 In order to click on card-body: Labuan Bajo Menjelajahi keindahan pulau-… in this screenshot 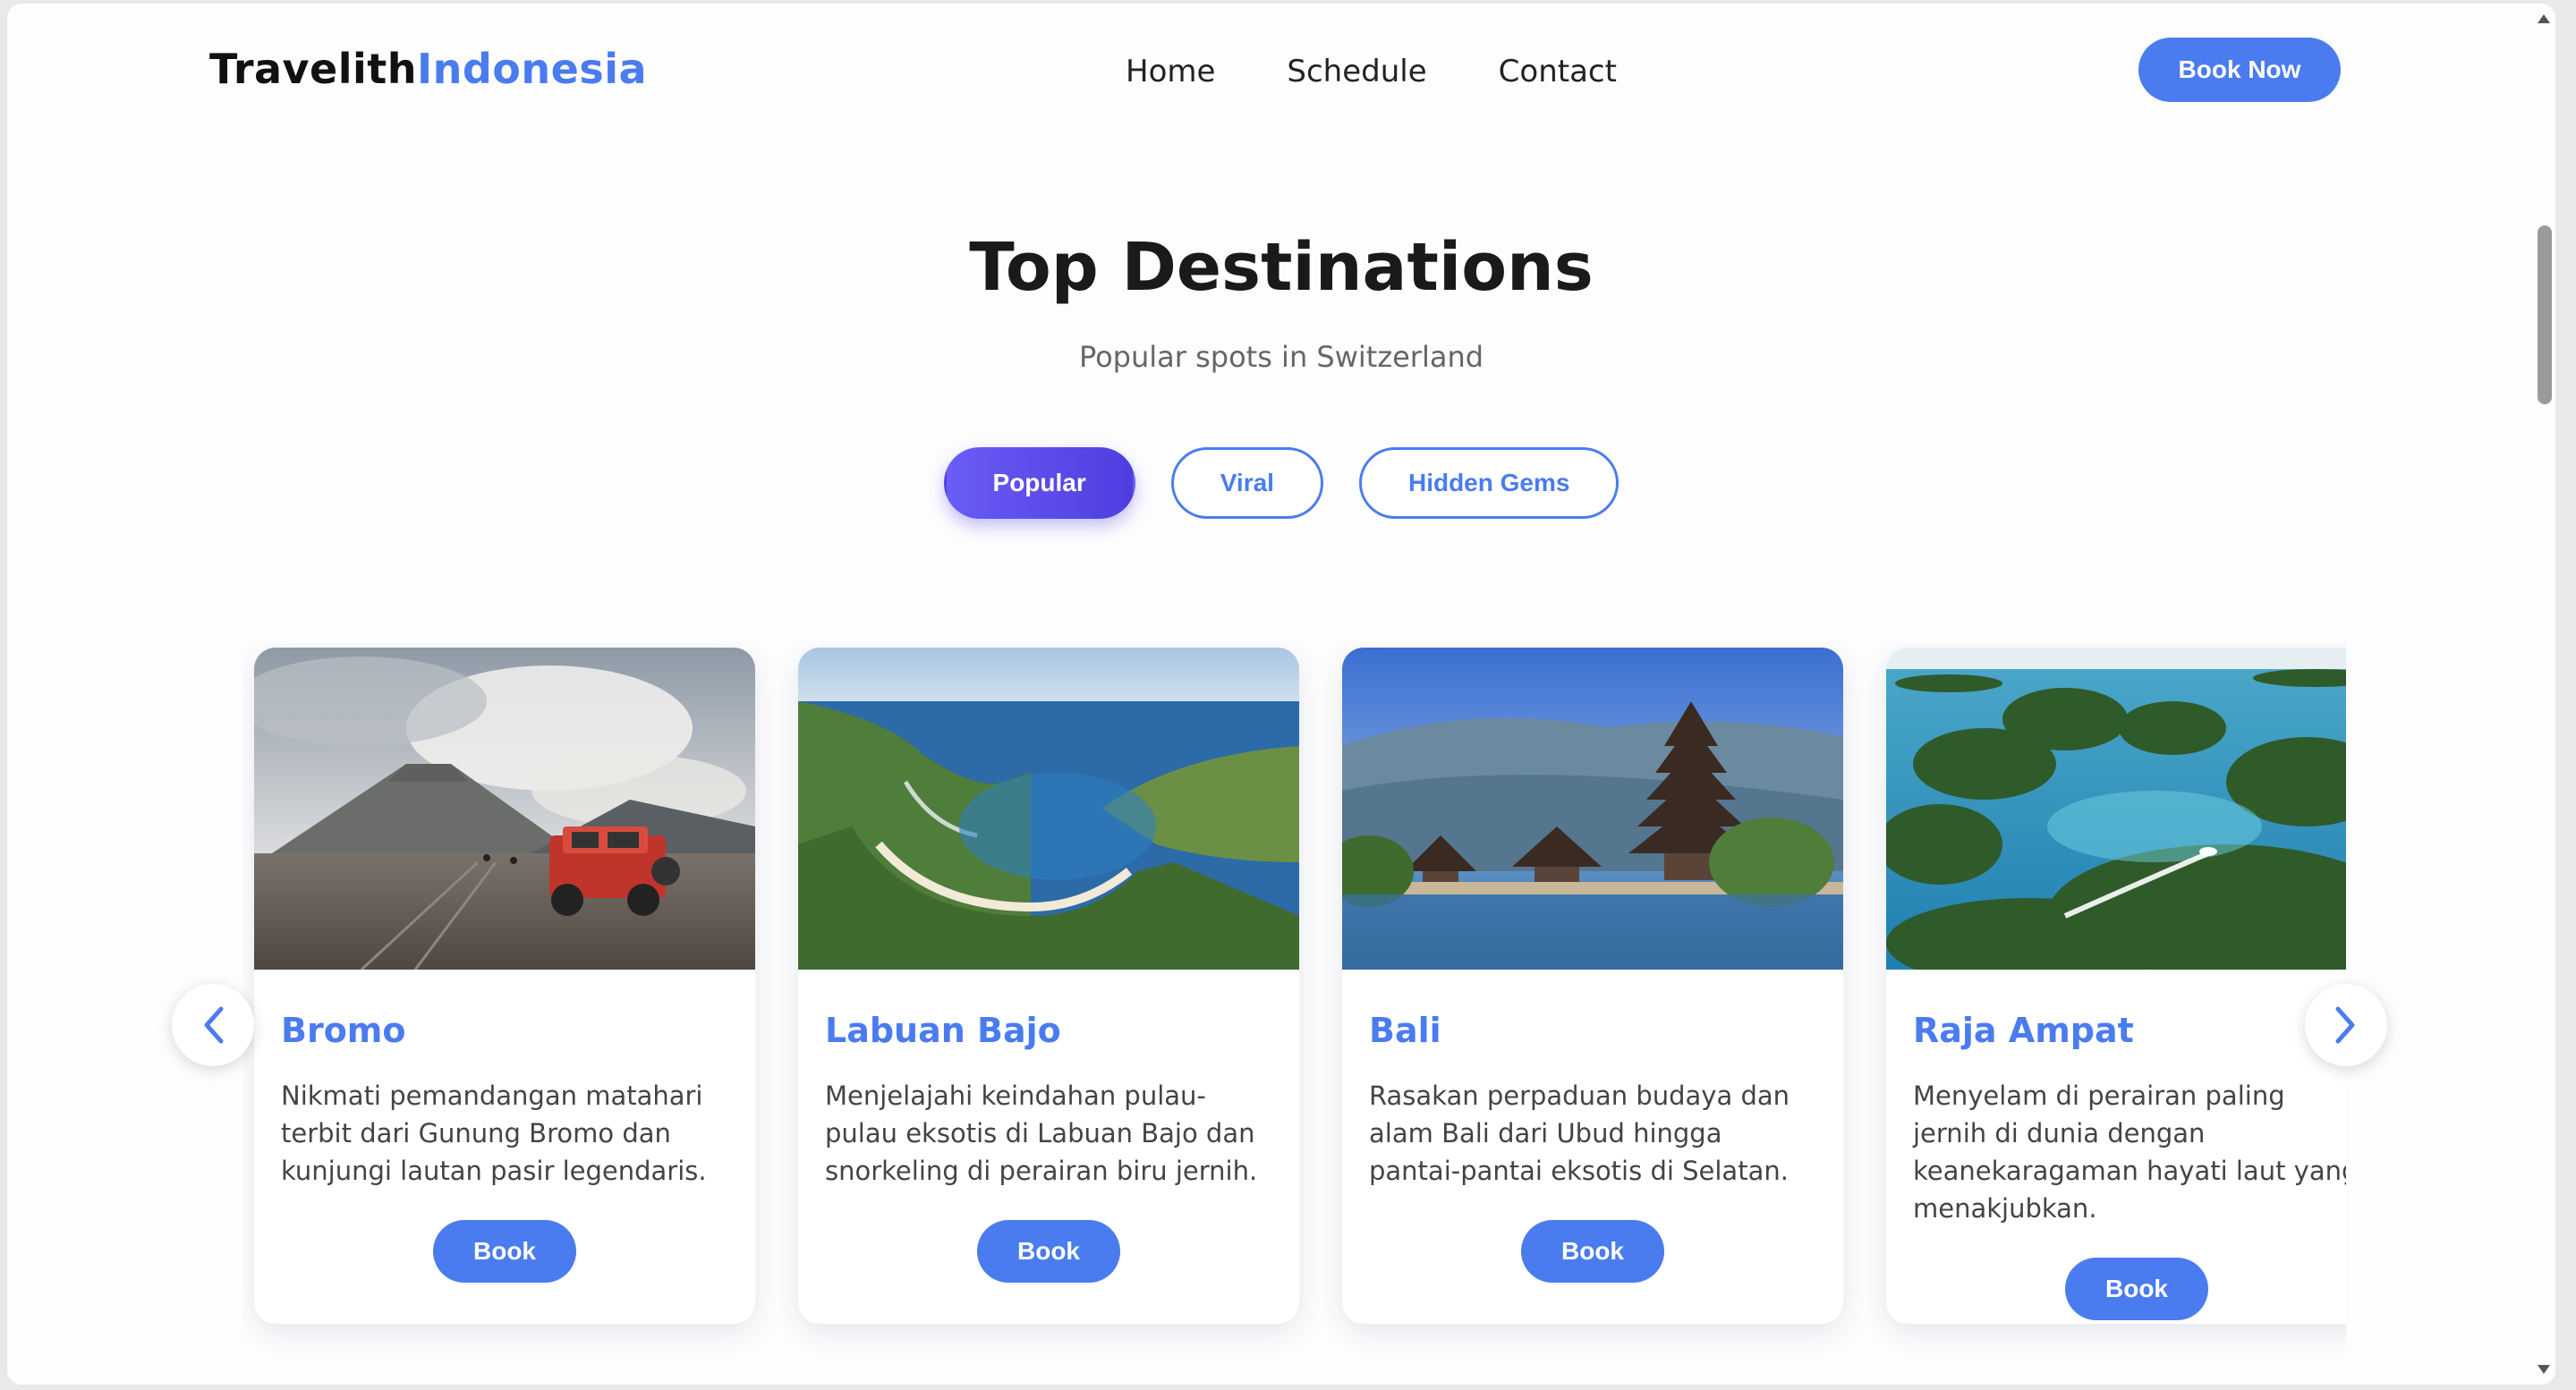, I will do `click(1048, 1147)`.